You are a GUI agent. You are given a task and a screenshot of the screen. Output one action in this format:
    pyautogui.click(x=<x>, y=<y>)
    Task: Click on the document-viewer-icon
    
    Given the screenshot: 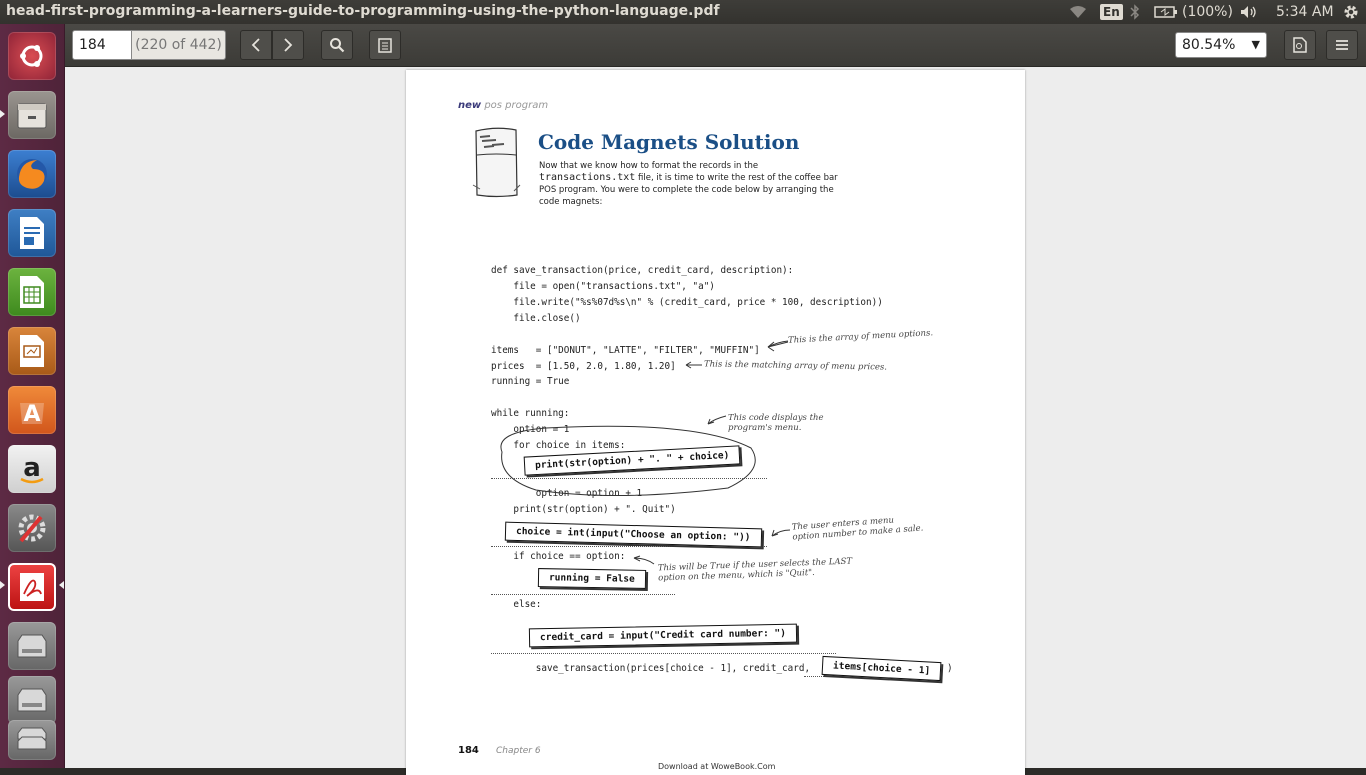 What is the action you would take?
    pyautogui.click(x=32, y=587)
    